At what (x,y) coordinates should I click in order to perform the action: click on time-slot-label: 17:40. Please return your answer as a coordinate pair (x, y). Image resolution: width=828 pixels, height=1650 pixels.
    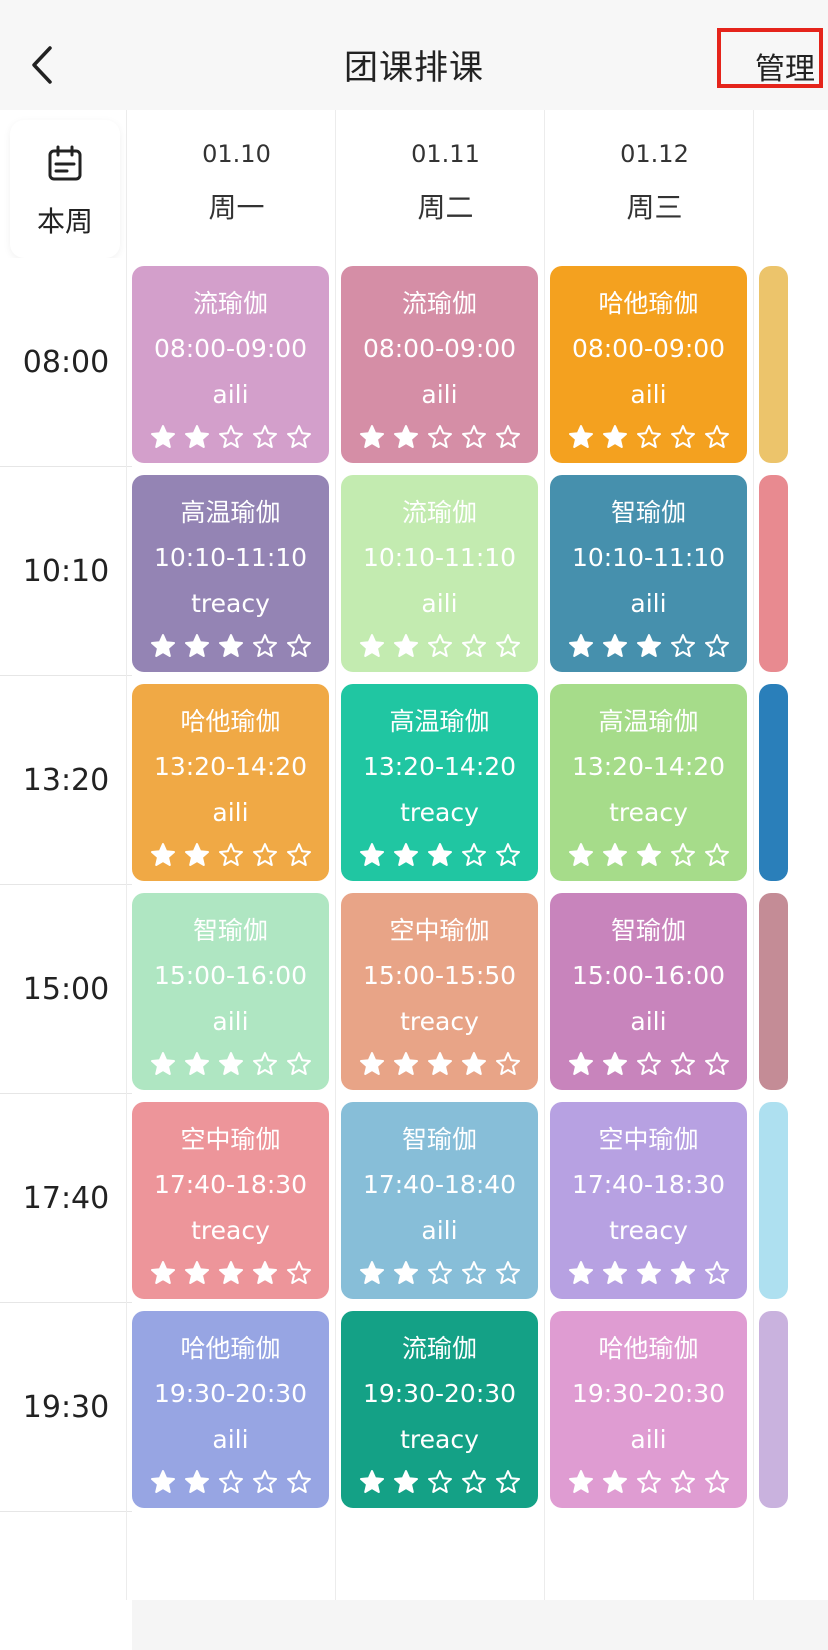
    Looking at the image, I should click on (66, 1198).